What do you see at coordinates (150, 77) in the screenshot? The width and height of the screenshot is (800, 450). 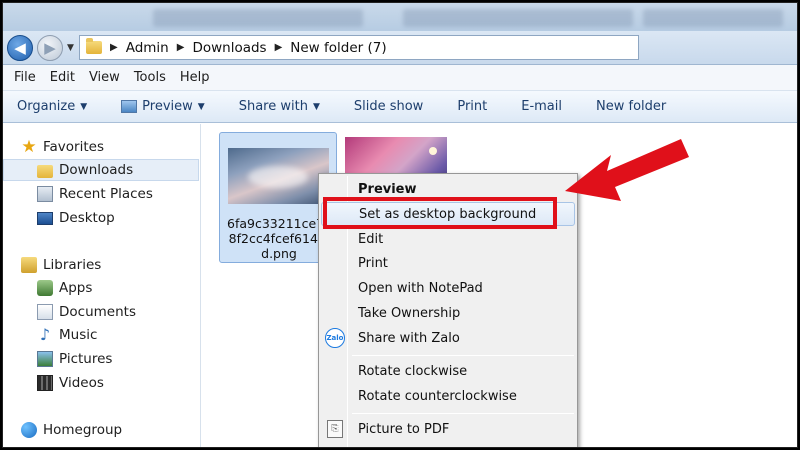 I see `menu-tools: Tools` at bounding box center [150, 77].